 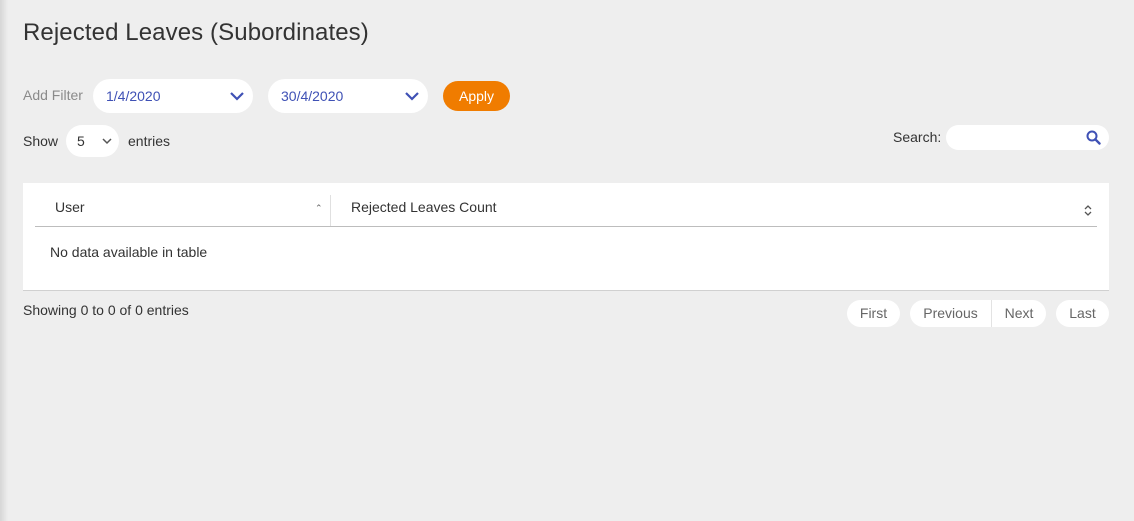 What do you see at coordinates (133, 96) in the screenshot?
I see `date-from-value: 1/4/2020` at bounding box center [133, 96].